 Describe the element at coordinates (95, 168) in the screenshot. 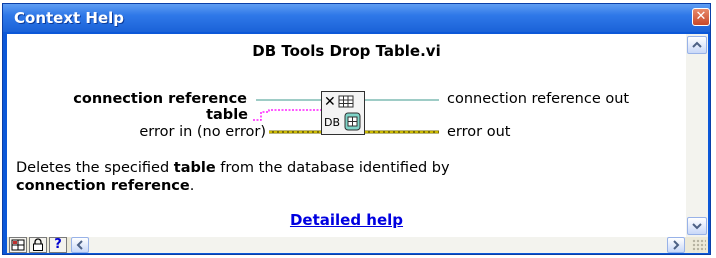

I see `description-part: Deletes the specified` at that location.